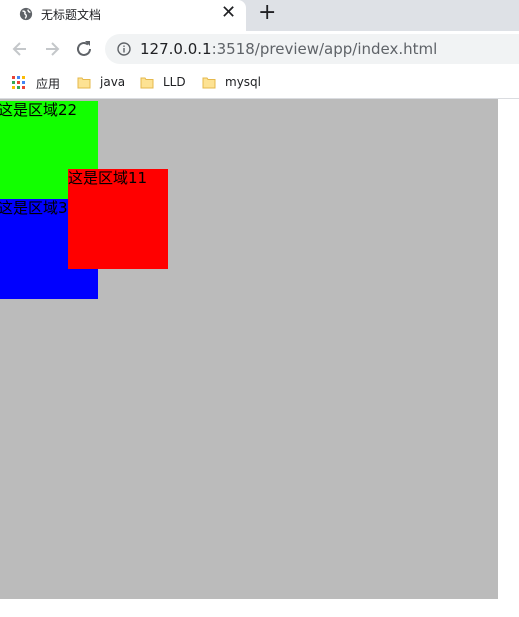 The image size is (519, 617). I want to click on url-path: :3518/preview/app/index.html, so click(324, 49).